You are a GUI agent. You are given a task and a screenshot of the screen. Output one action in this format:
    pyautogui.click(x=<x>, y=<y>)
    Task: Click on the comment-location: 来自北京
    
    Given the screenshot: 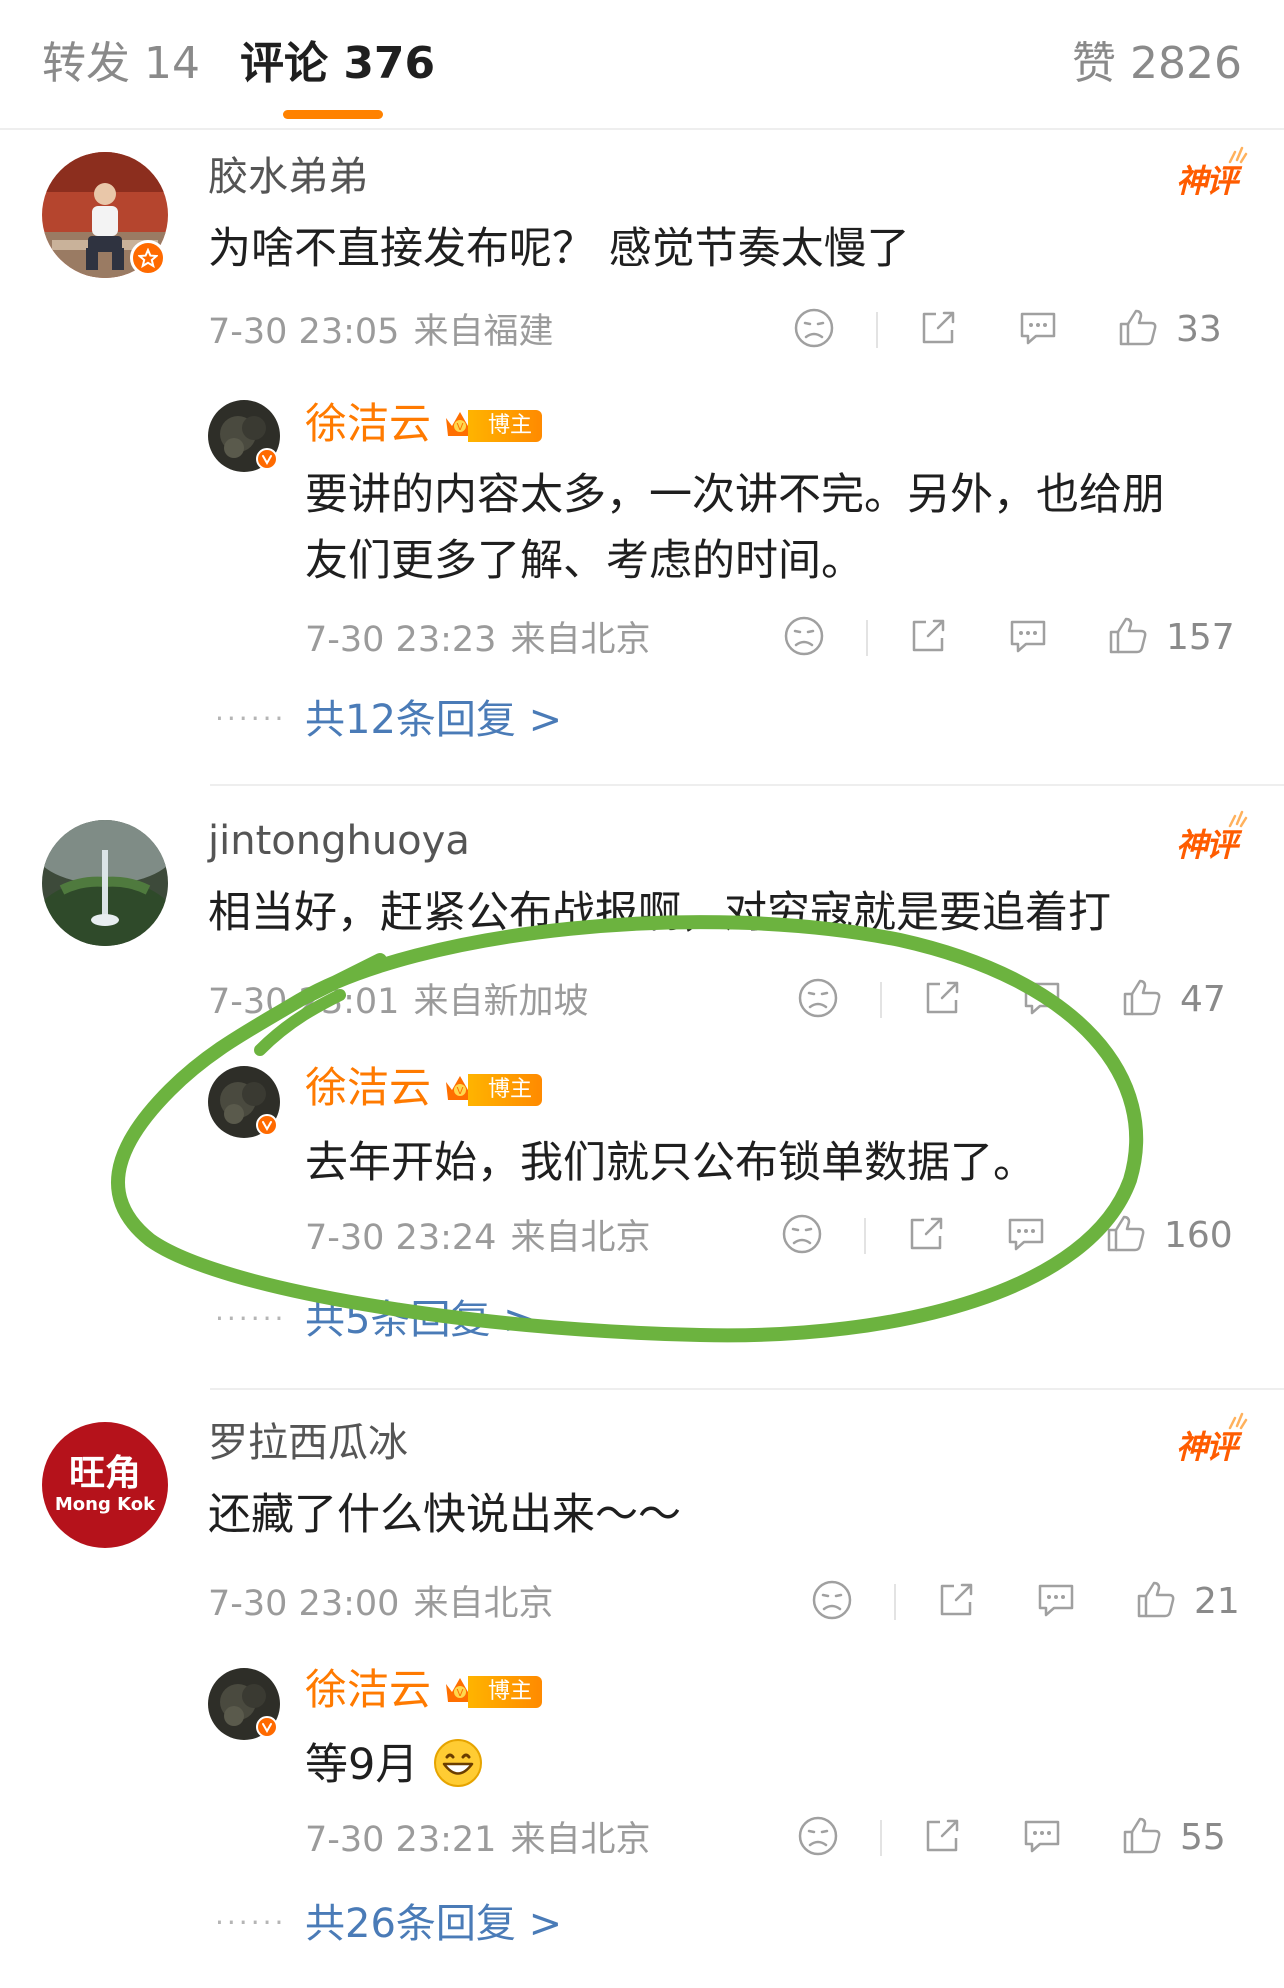 What is the action you would take?
    pyautogui.click(x=483, y=1604)
    